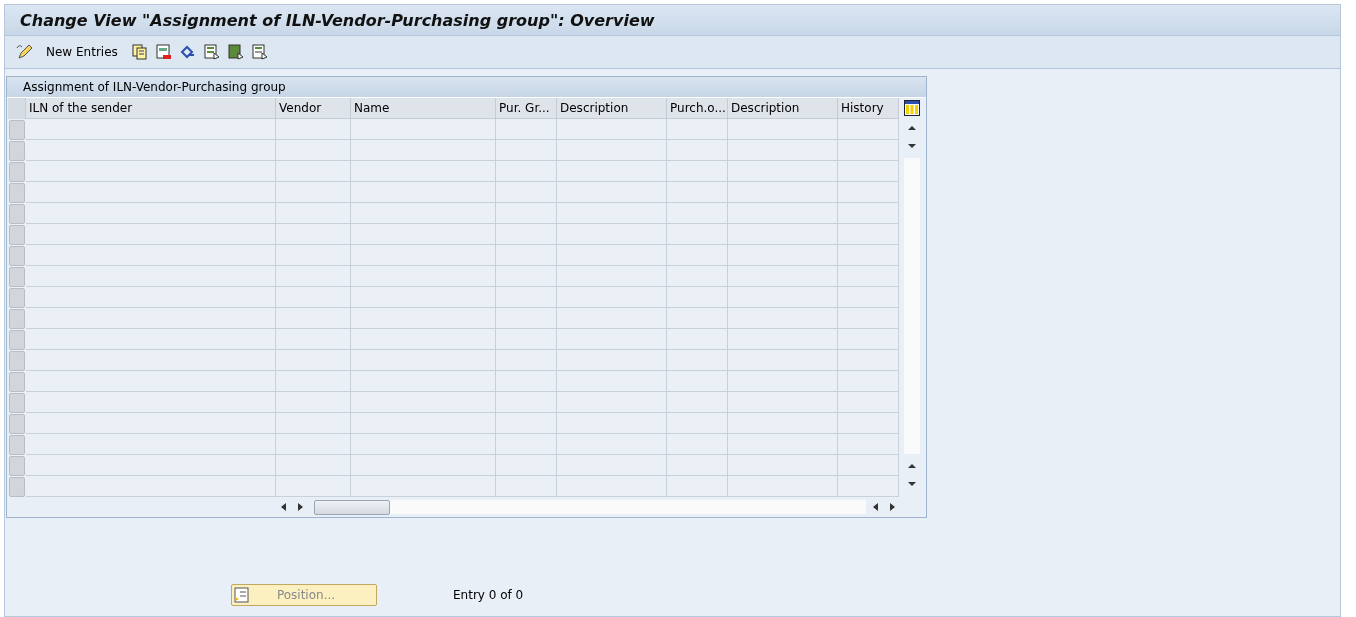  I want to click on copy-icon, so click(139, 52).